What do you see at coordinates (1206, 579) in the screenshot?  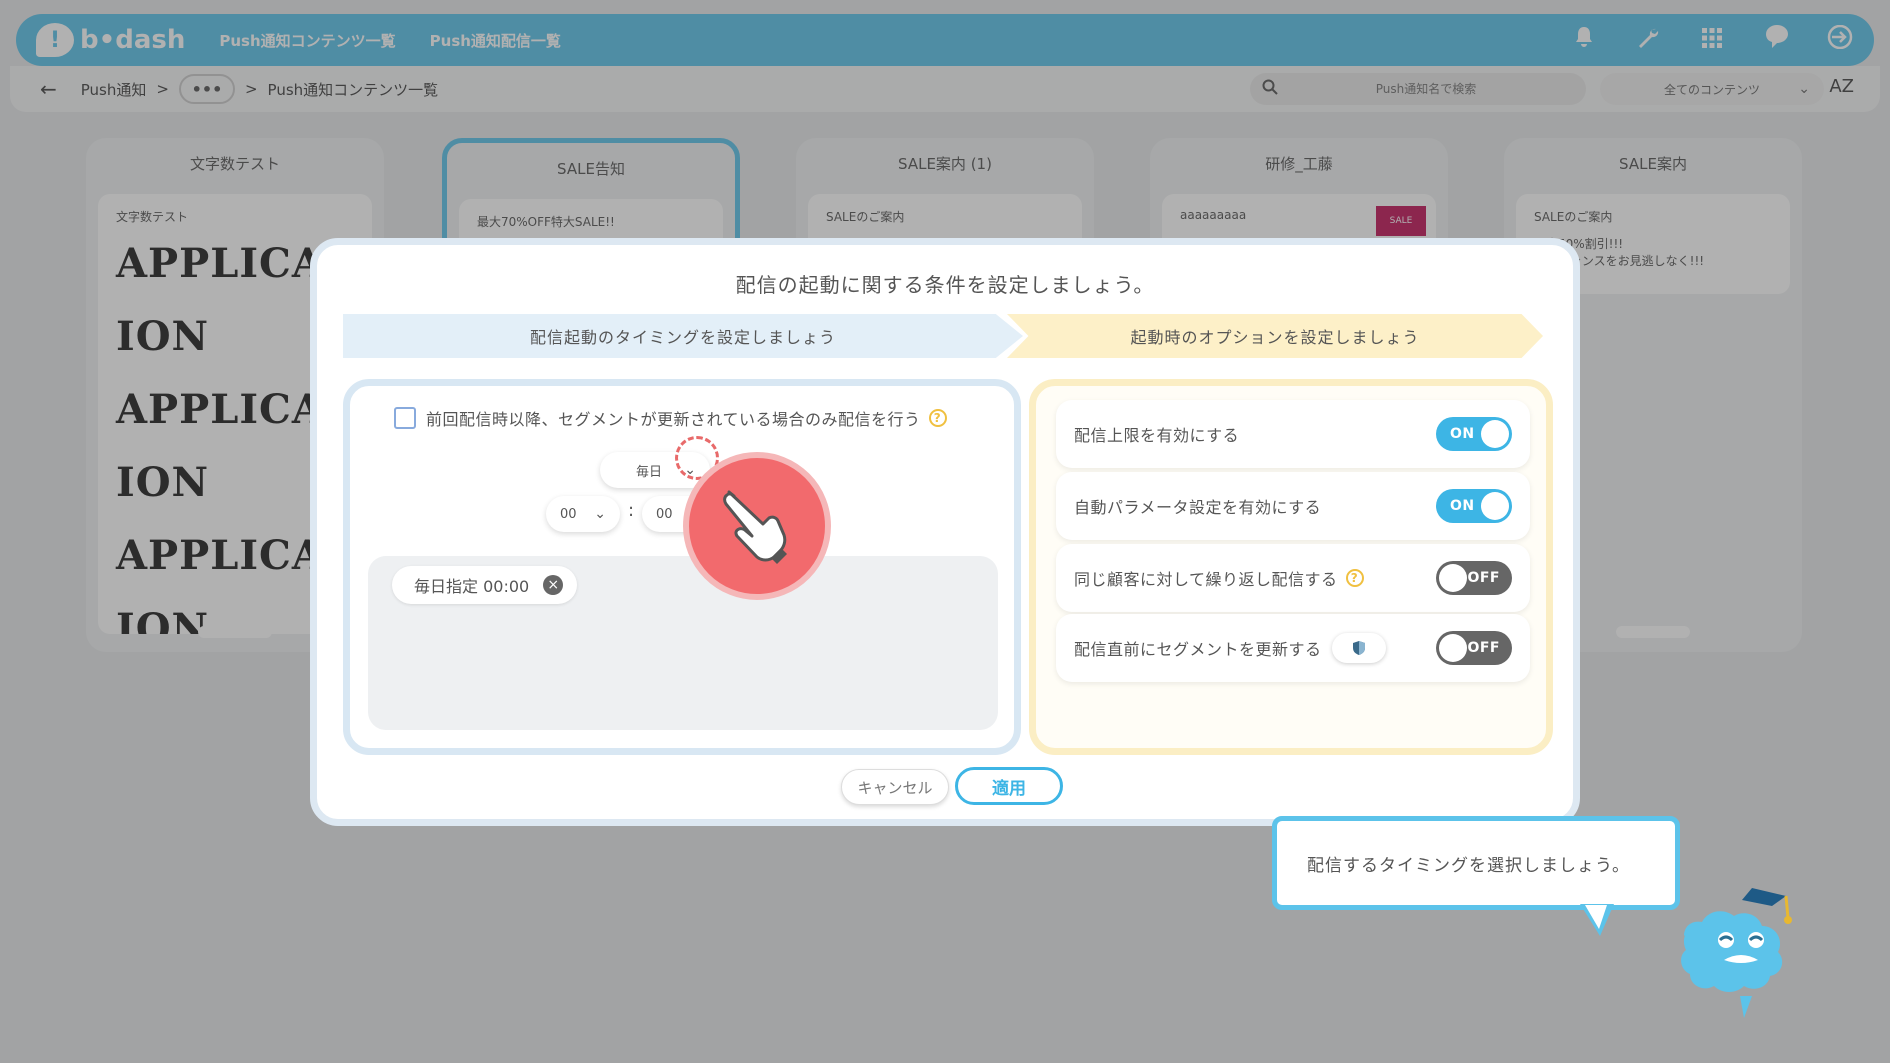 I see `option-label: 同じ顧客に対して繰り返し配信する` at bounding box center [1206, 579].